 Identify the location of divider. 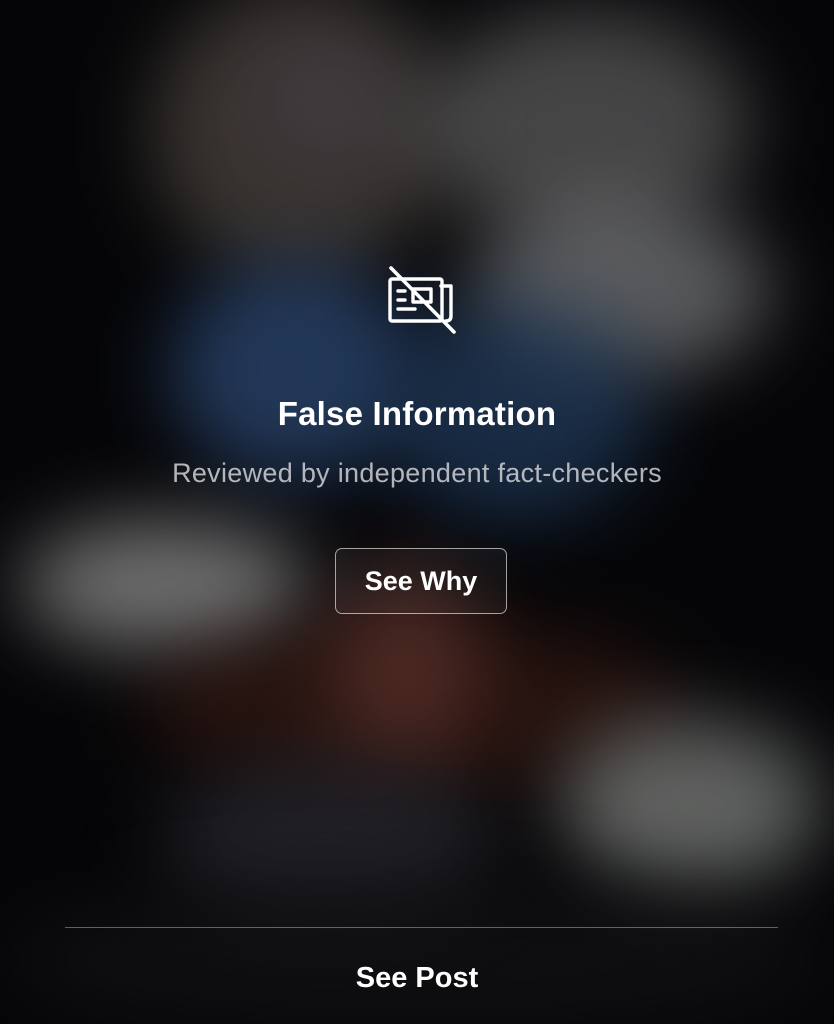
(421, 927).